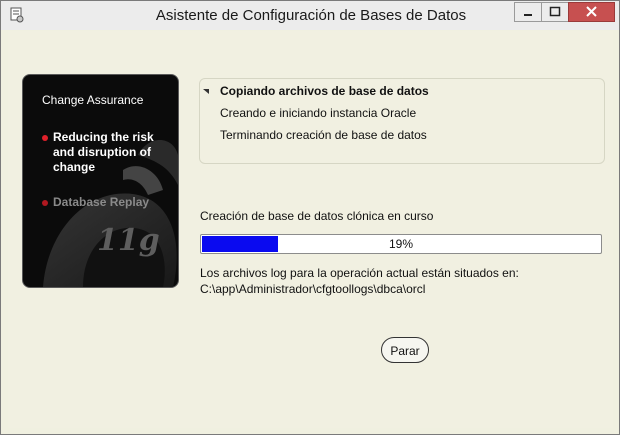 This screenshot has height=435, width=620. I want to click on step-item-copying: Copiando archivos de base de datos, so click(316, 91).